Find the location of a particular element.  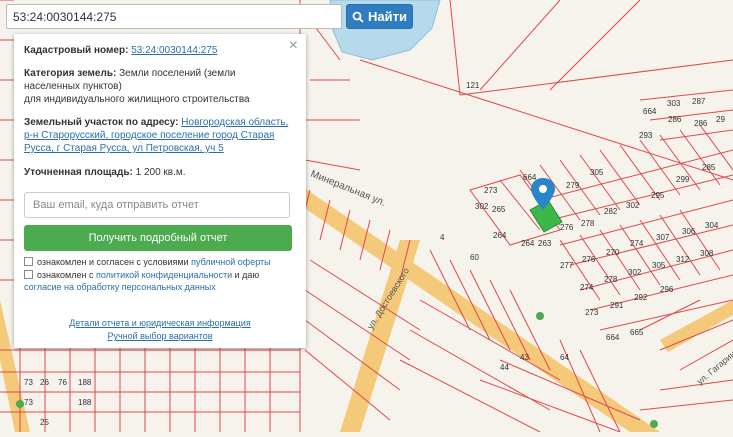

details-row: Детали отчета и юридическая информация is located at coordinates (160, 323).